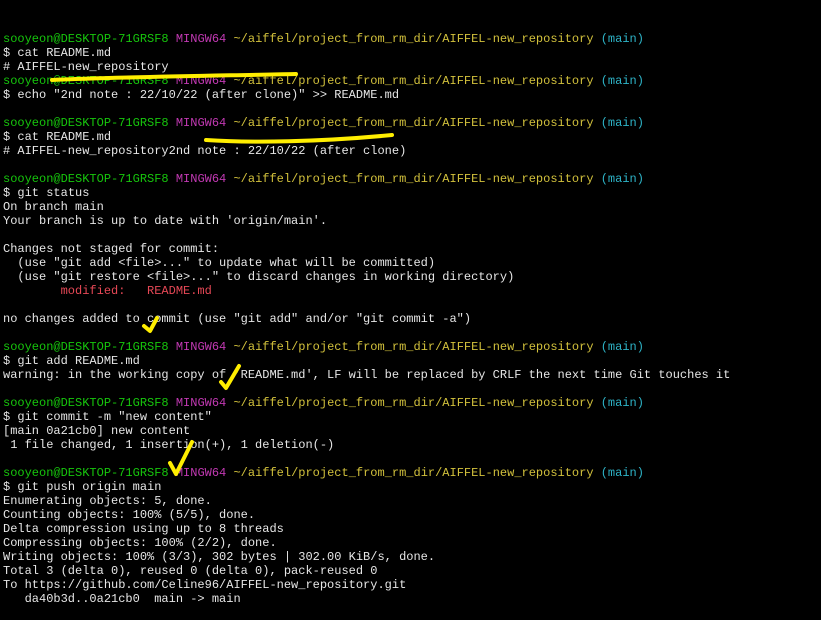 This screenshot has width=821, height=620. I want to click on output-line: Enumerating objects: 5, done., so click(412, 501).